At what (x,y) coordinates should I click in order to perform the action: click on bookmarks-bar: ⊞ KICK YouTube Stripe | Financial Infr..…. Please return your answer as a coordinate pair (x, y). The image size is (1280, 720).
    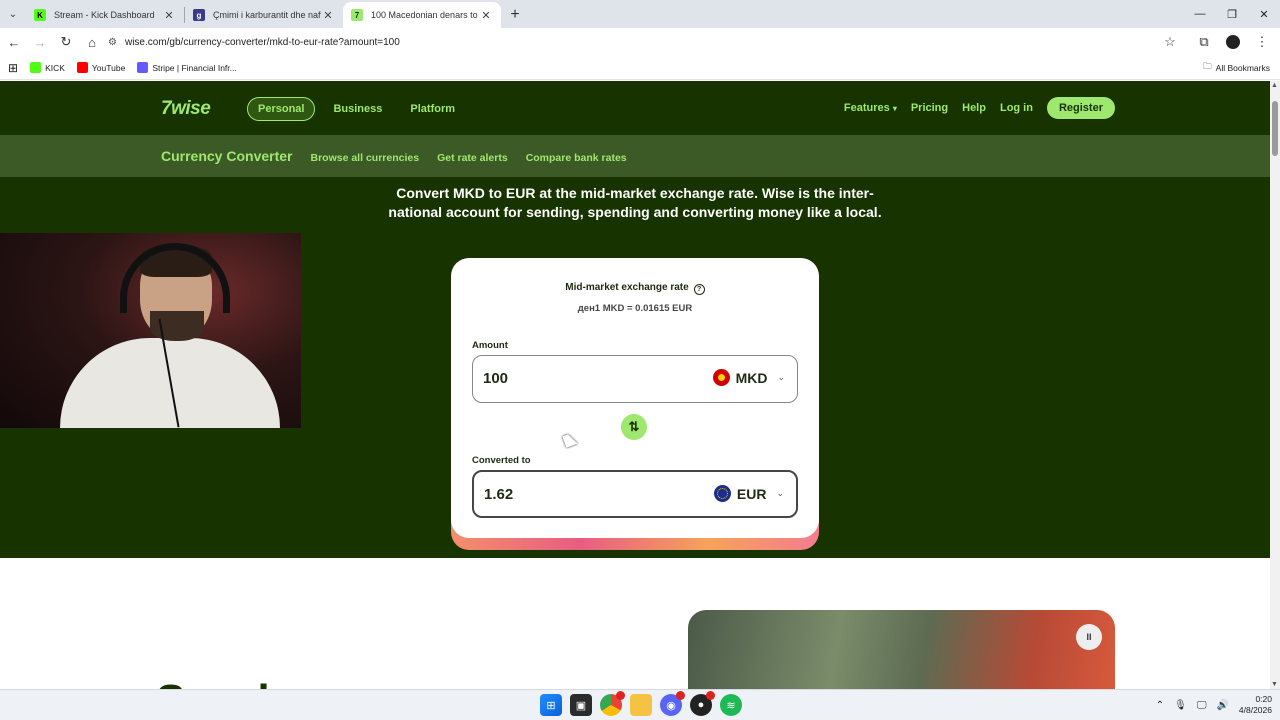
    Looking at the image, I should click on (640, 68).